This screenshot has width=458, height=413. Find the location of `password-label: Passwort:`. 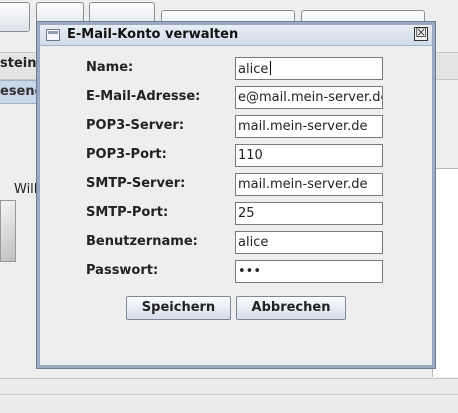

password-label: Passwort: is located at coordinates (122, 270).